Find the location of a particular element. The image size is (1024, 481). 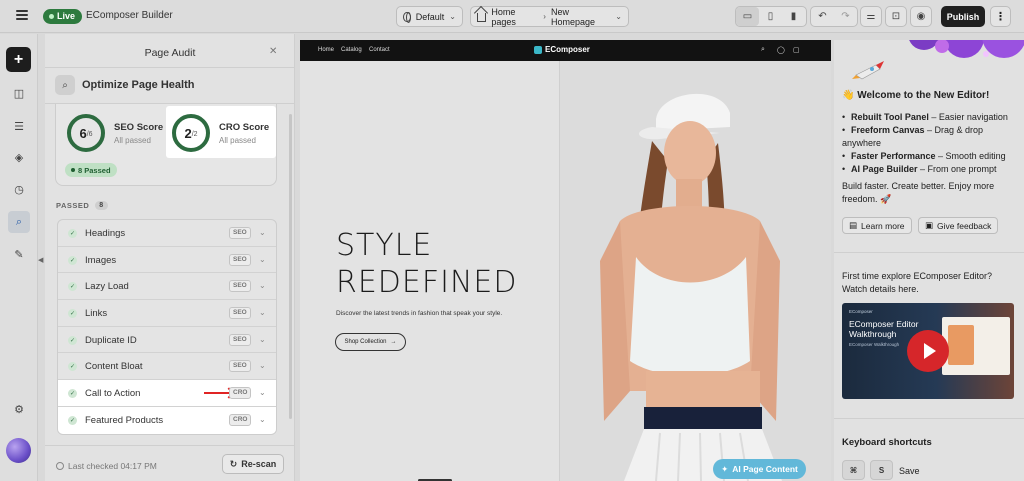

sparkle-icon: ✦ is located at coordinates (725, 468).